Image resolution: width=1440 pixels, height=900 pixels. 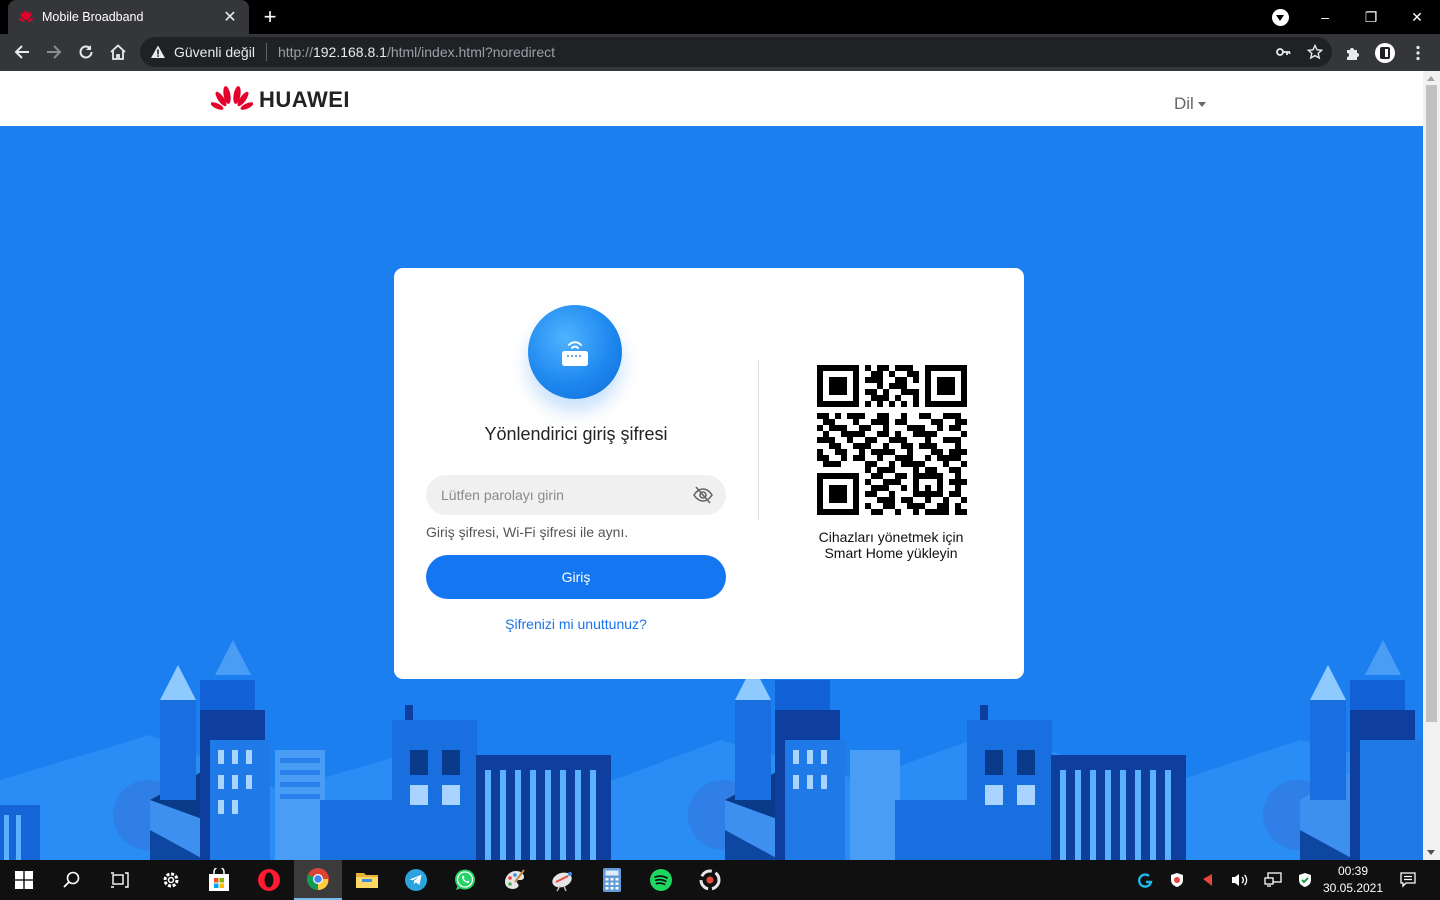 I want to click on tab-close-icon: ✕, so click(x=230, y=17).